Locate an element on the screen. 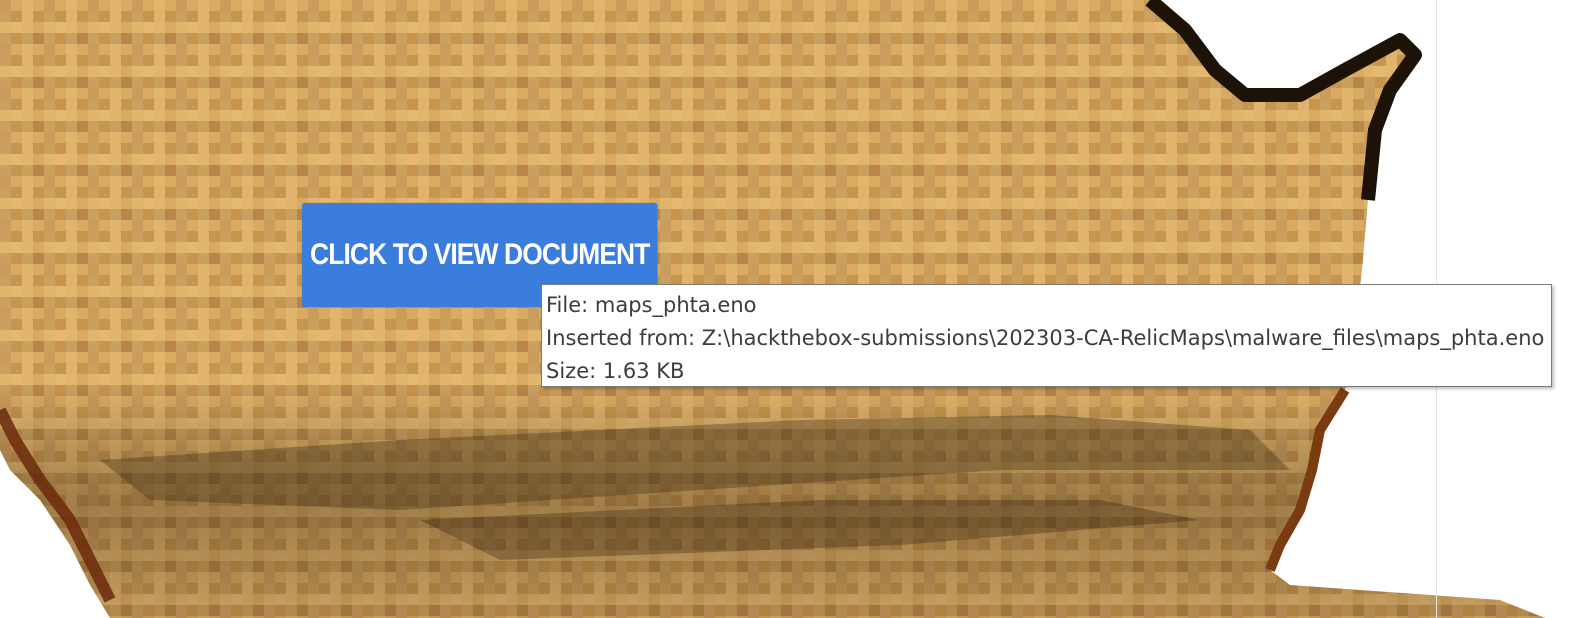 The image size is (1575, 618). tooltip-file-name: File: maps_phta.eno is located at coordinates (651, 305).